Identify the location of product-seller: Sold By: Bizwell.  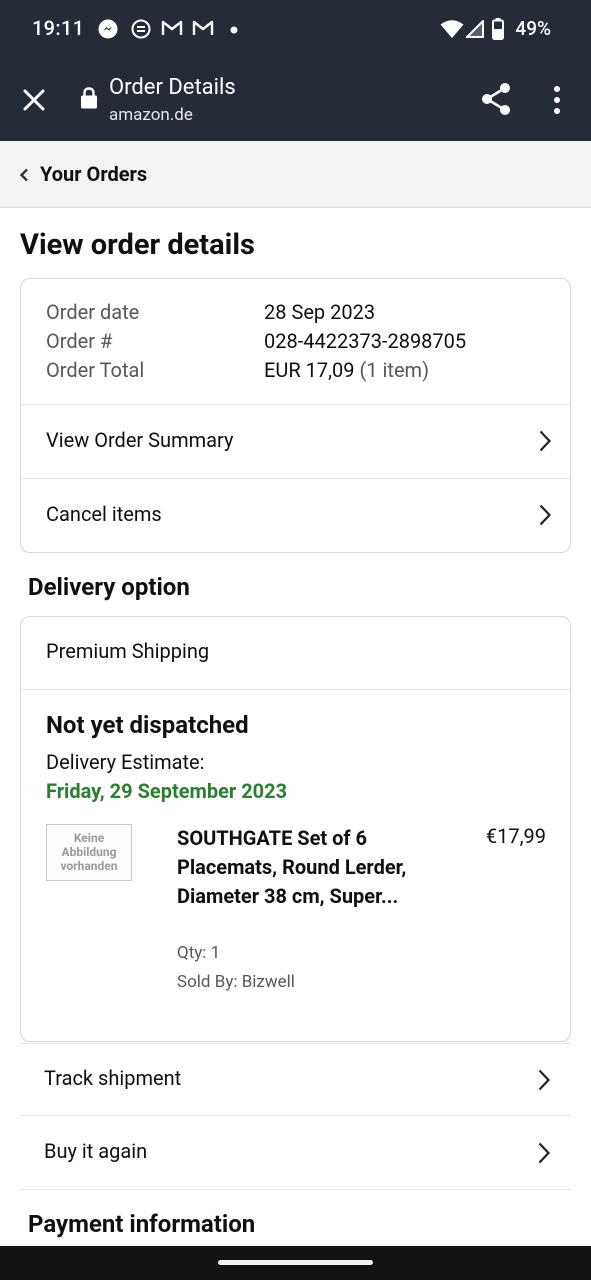
(236, 982).